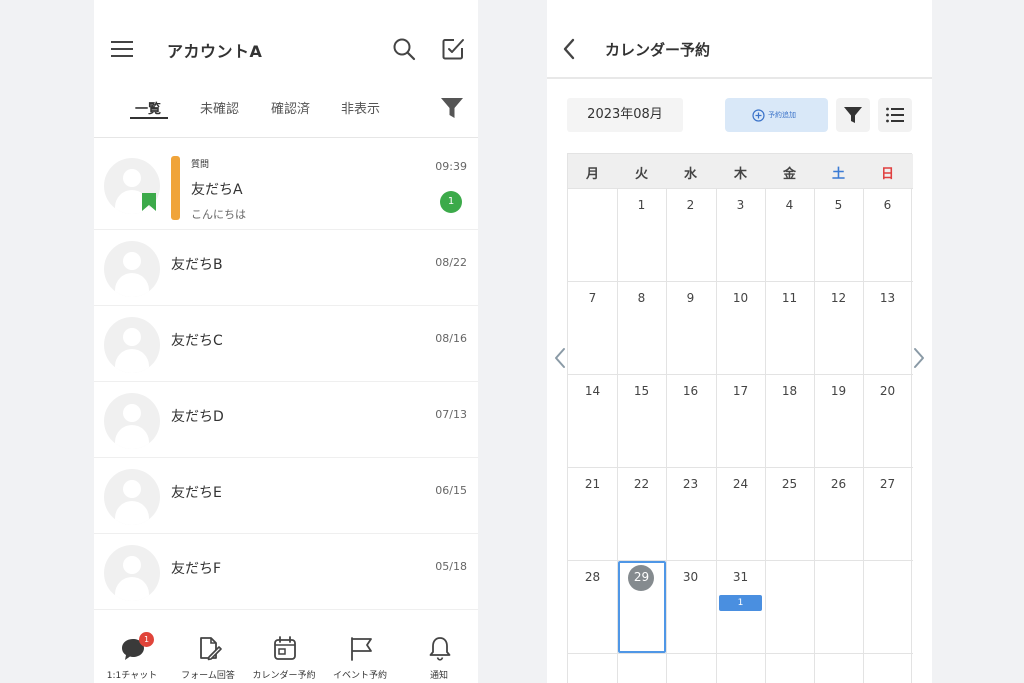 The width and height of the screenshot is (1024, 683). I want to click on chat-row-friend-b: 友だちB 08/22, so click(286, 268).